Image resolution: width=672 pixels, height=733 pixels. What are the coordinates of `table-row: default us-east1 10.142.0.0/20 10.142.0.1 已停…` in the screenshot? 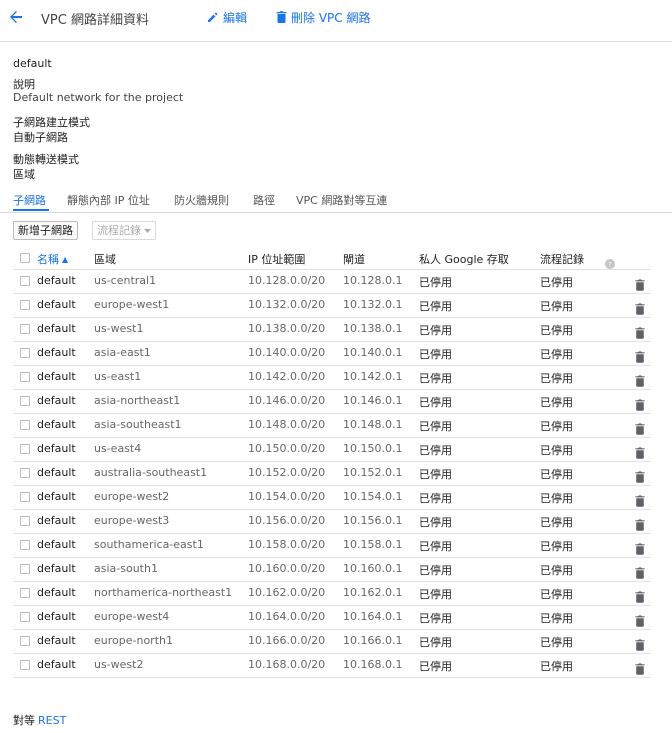 It's located at (332, 378).